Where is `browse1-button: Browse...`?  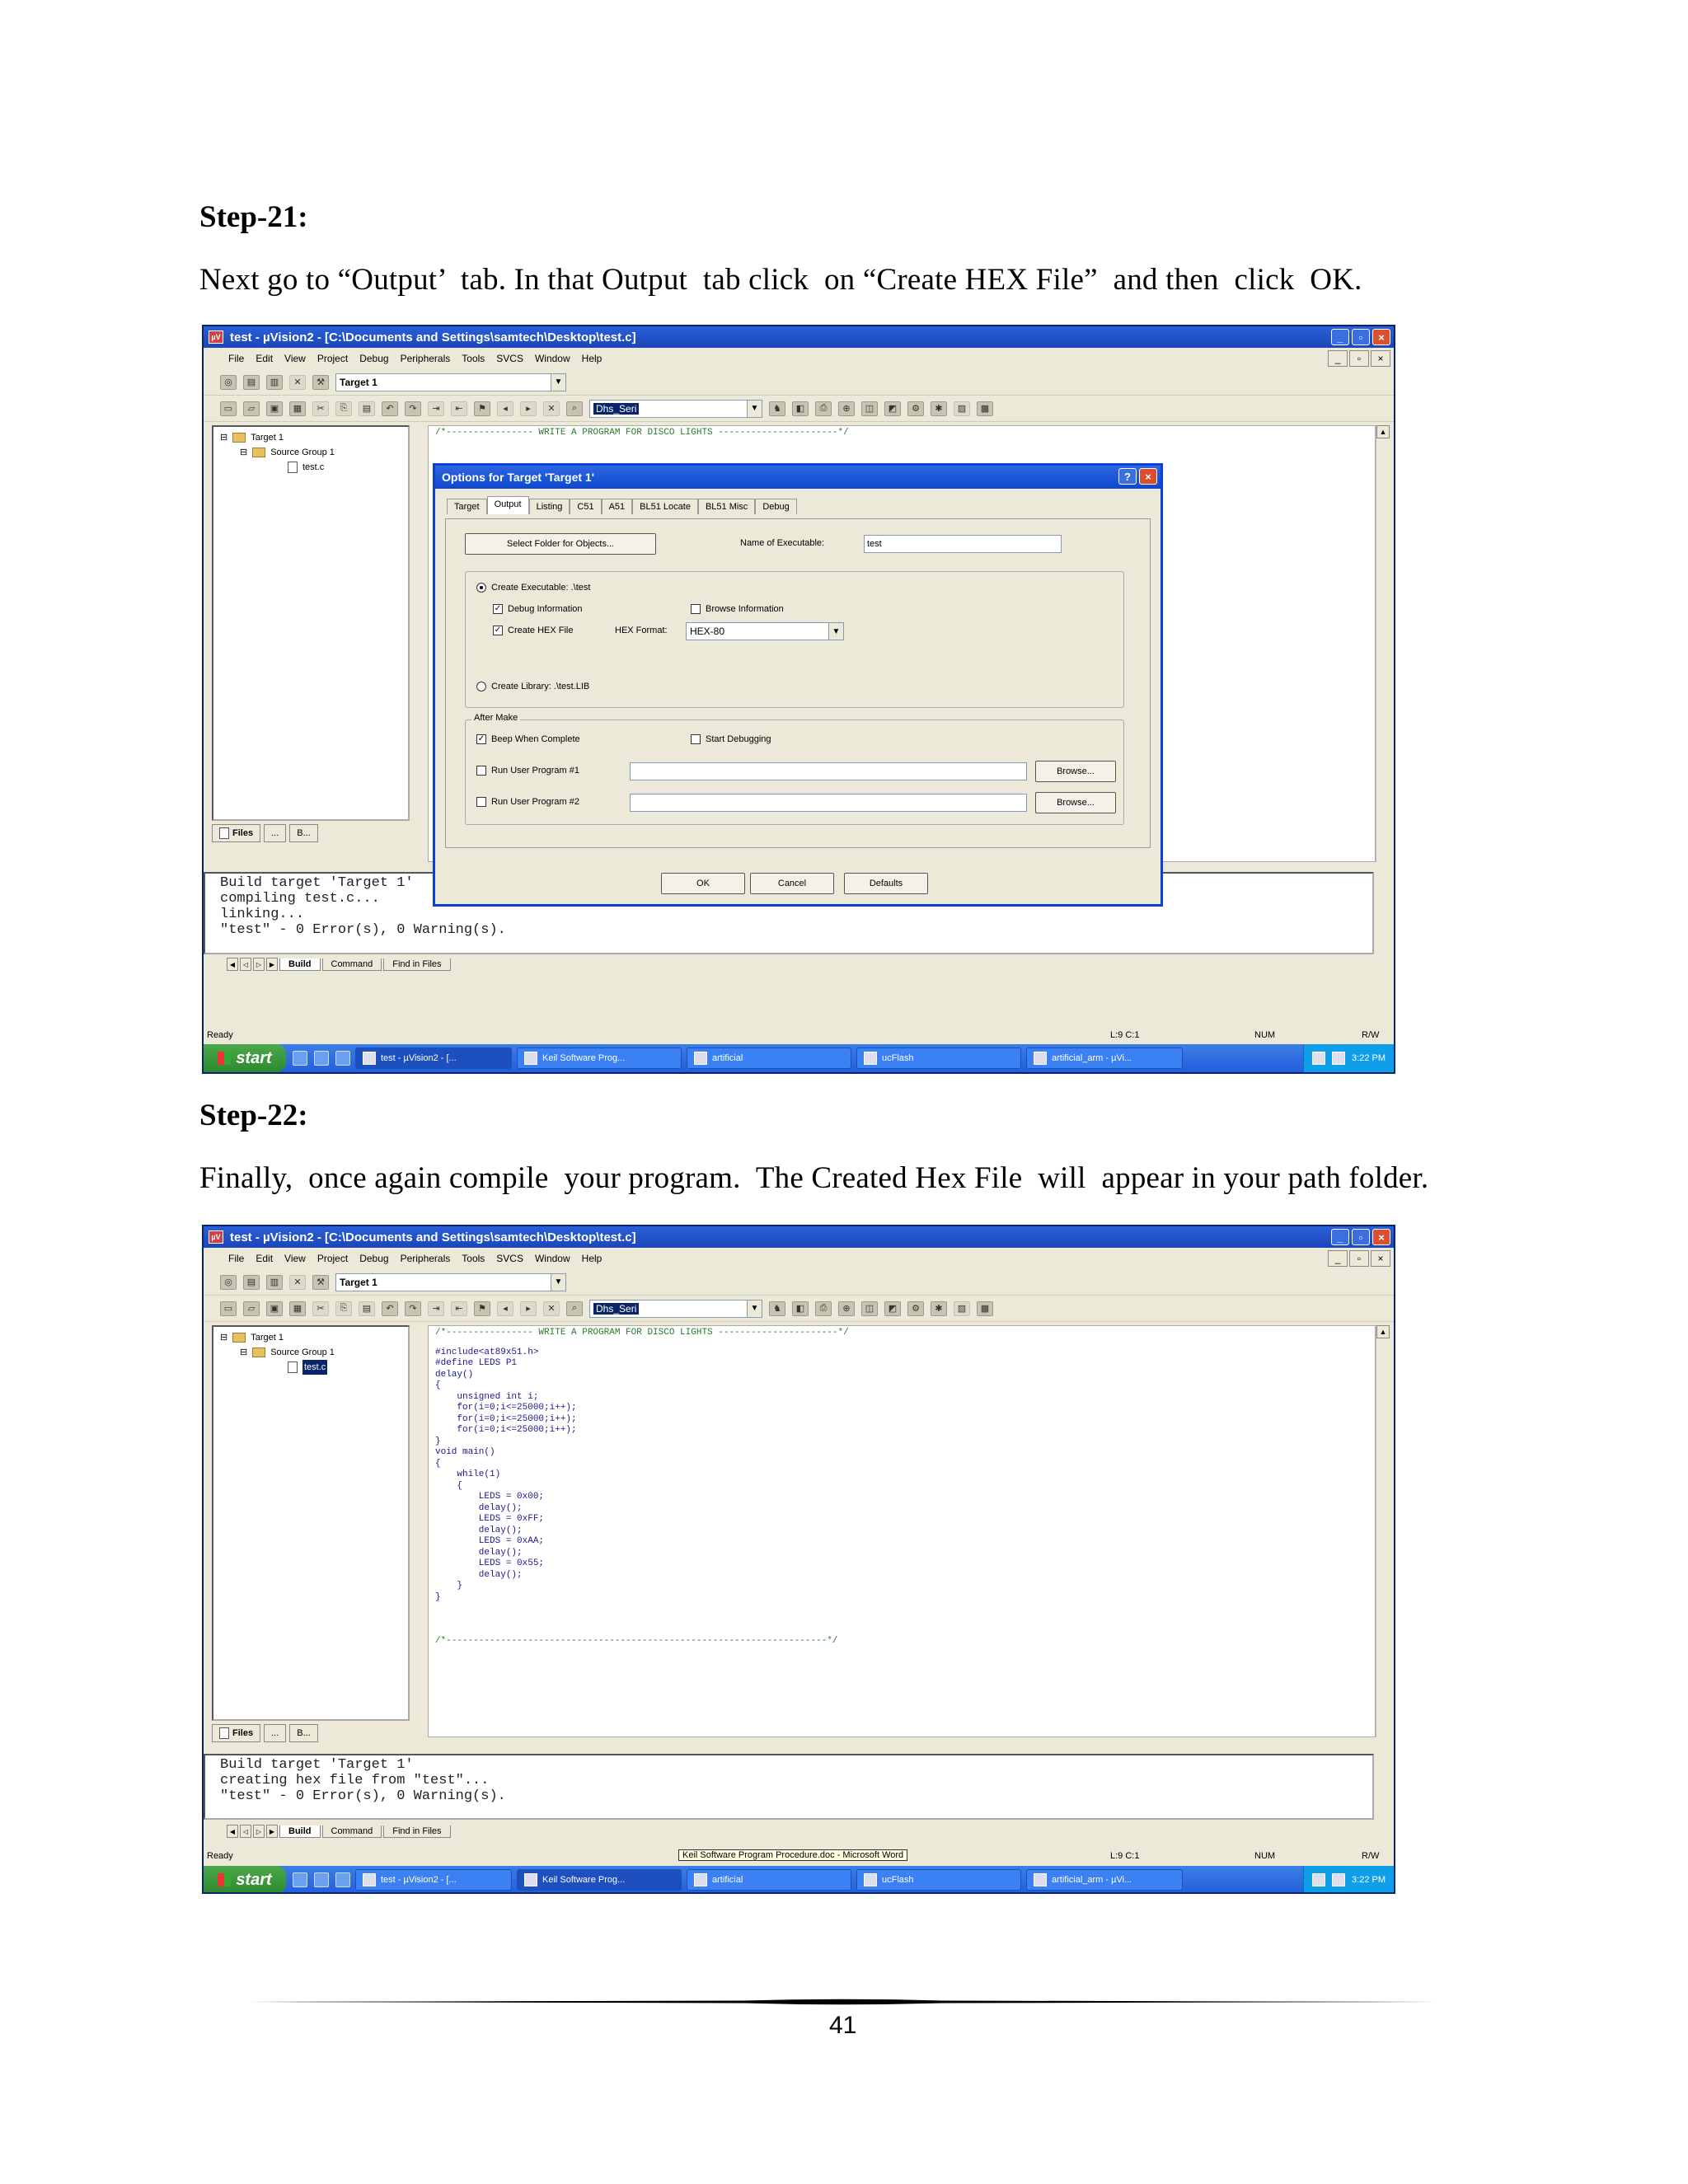 browse1-button: Browse... is located at coordinates (1076, 771).